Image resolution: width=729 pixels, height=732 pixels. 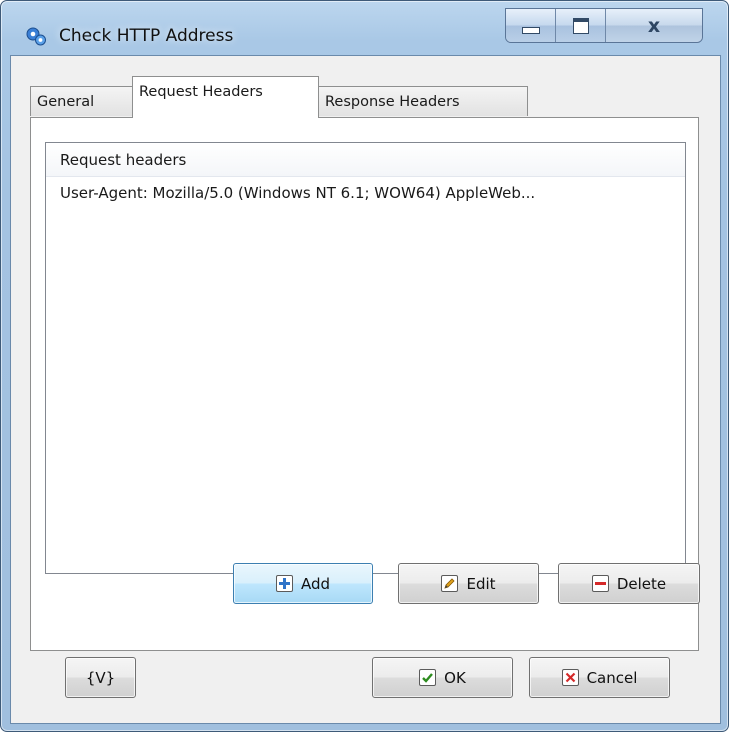 What do you see at coordinates (284, 583) in the screenshot?
I see `plus-icon` at bounding box center [284, 583].